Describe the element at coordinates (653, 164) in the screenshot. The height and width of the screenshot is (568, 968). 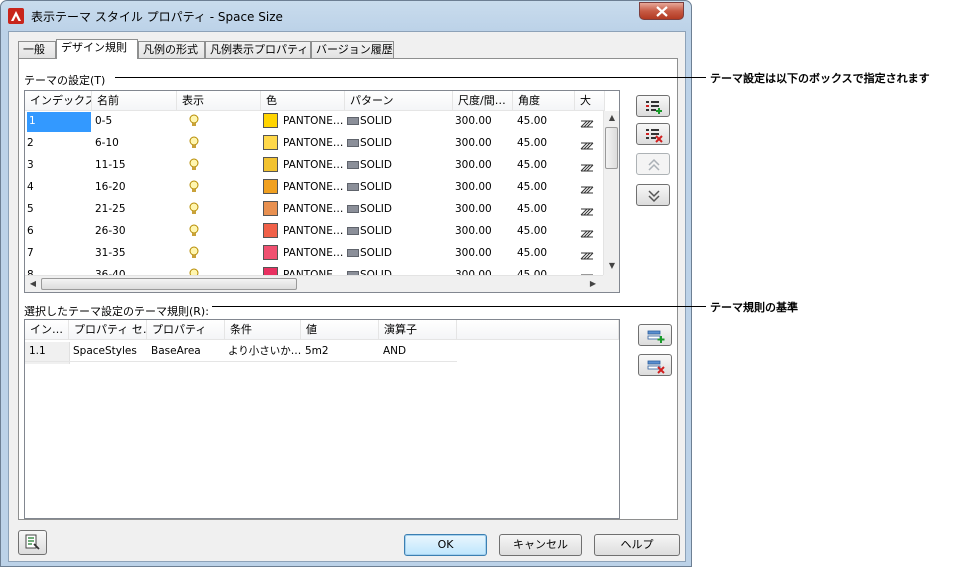
I see `move-up-button` at that location.